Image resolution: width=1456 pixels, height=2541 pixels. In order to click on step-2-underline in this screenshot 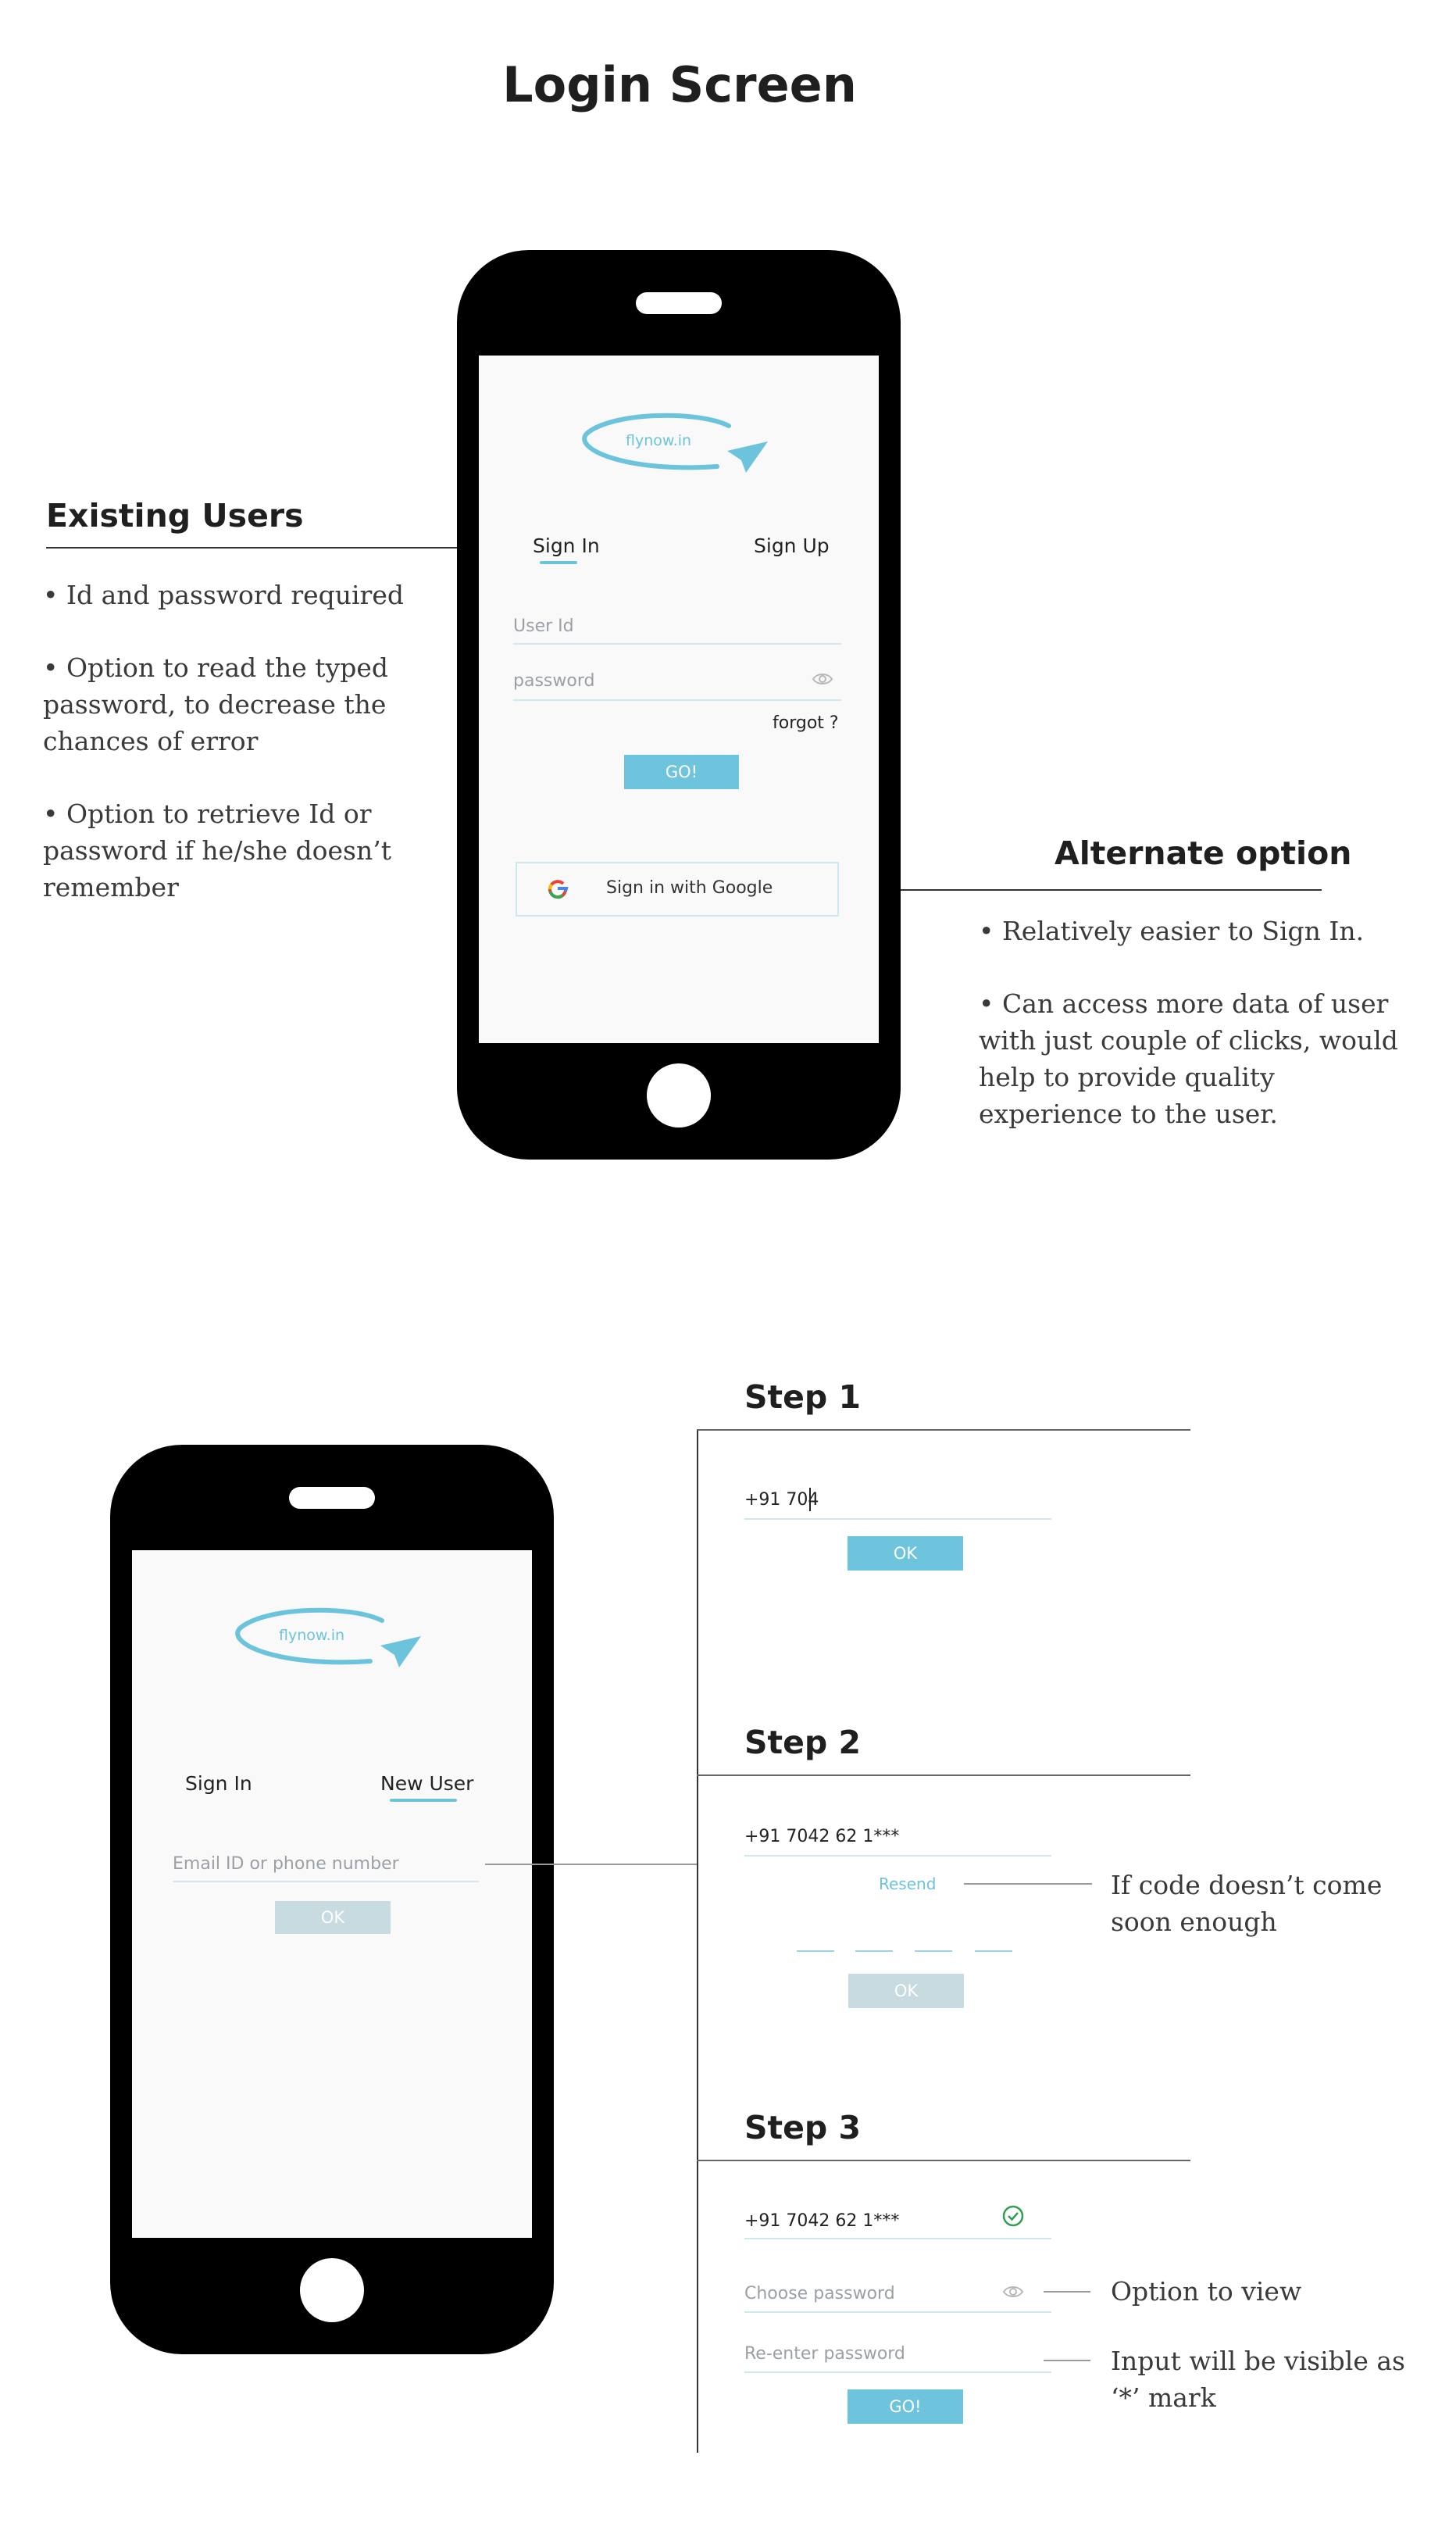, I will do `click(897, 1856)`.